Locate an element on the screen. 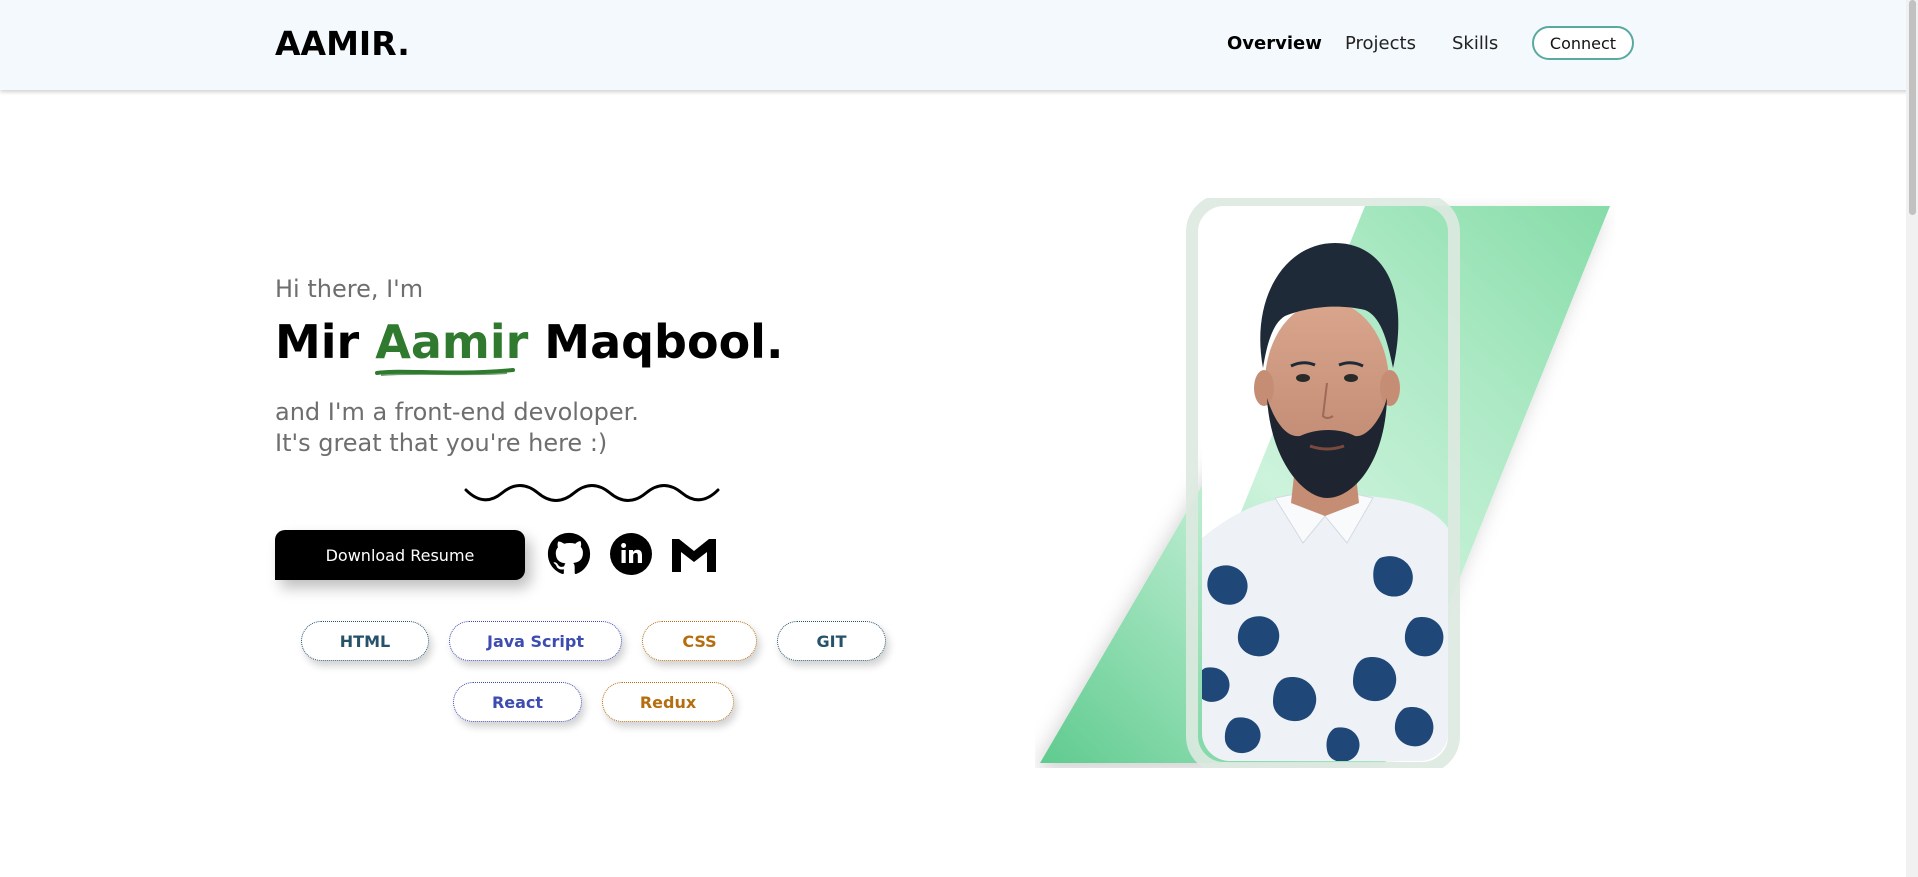 The height and width of the screenshot is (877, 1918). brush-underline-icon is located at coordinates (445, 372).